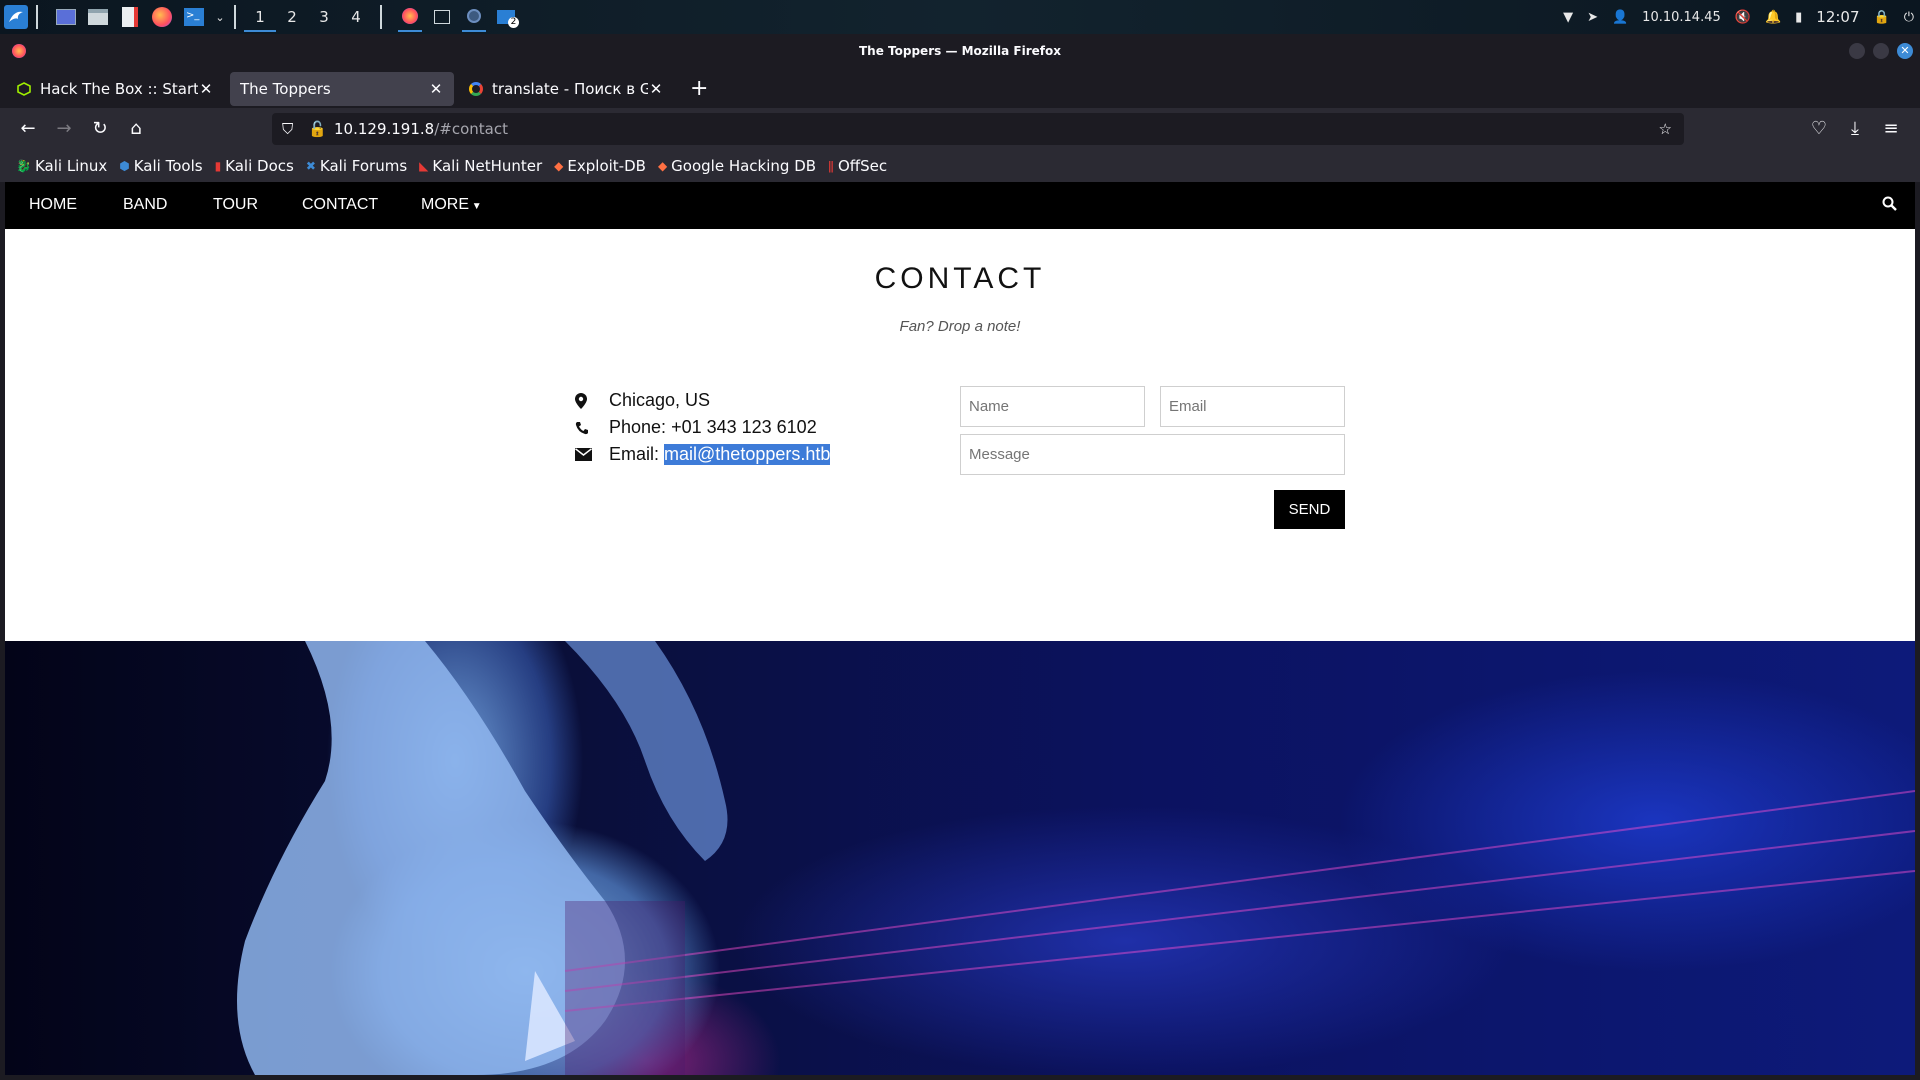  What do you see at coordinates (640, 427) in the screenshot?
I see `phone-label: Phone:` at bounding box center [640, 427].